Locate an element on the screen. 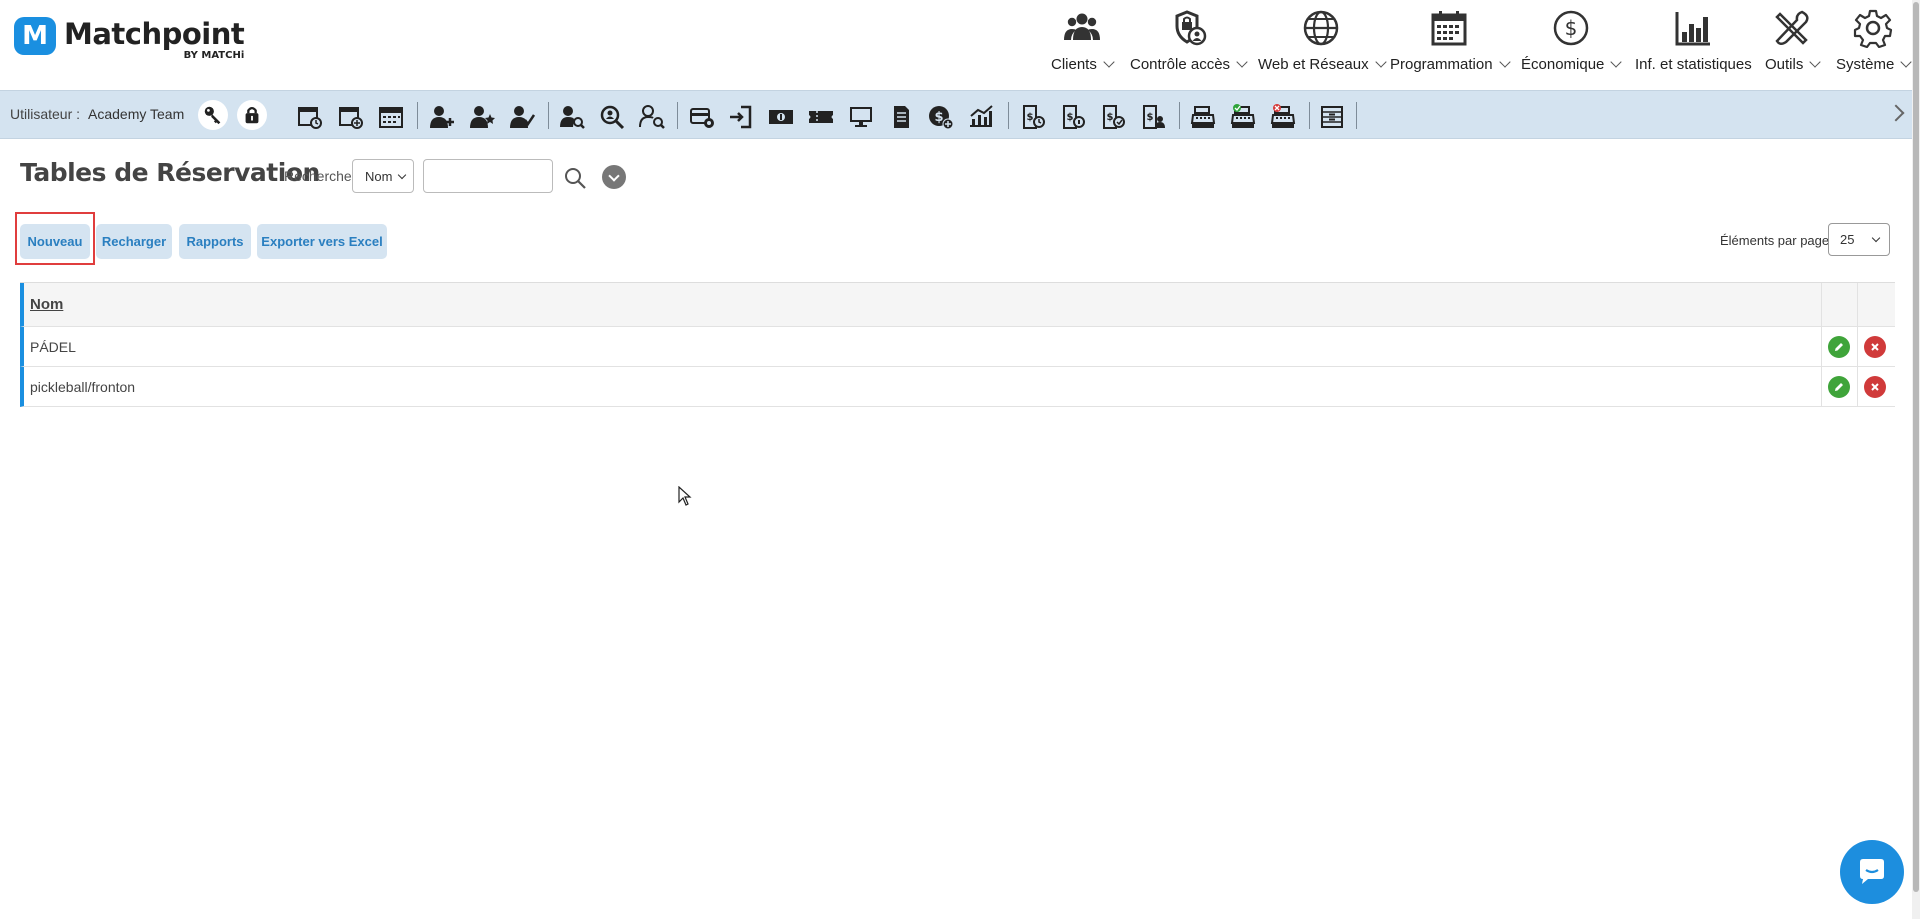 The width and height of the screenshot is (1920, 919). nav-tools: Outils is located at coordinates (1793, 44).